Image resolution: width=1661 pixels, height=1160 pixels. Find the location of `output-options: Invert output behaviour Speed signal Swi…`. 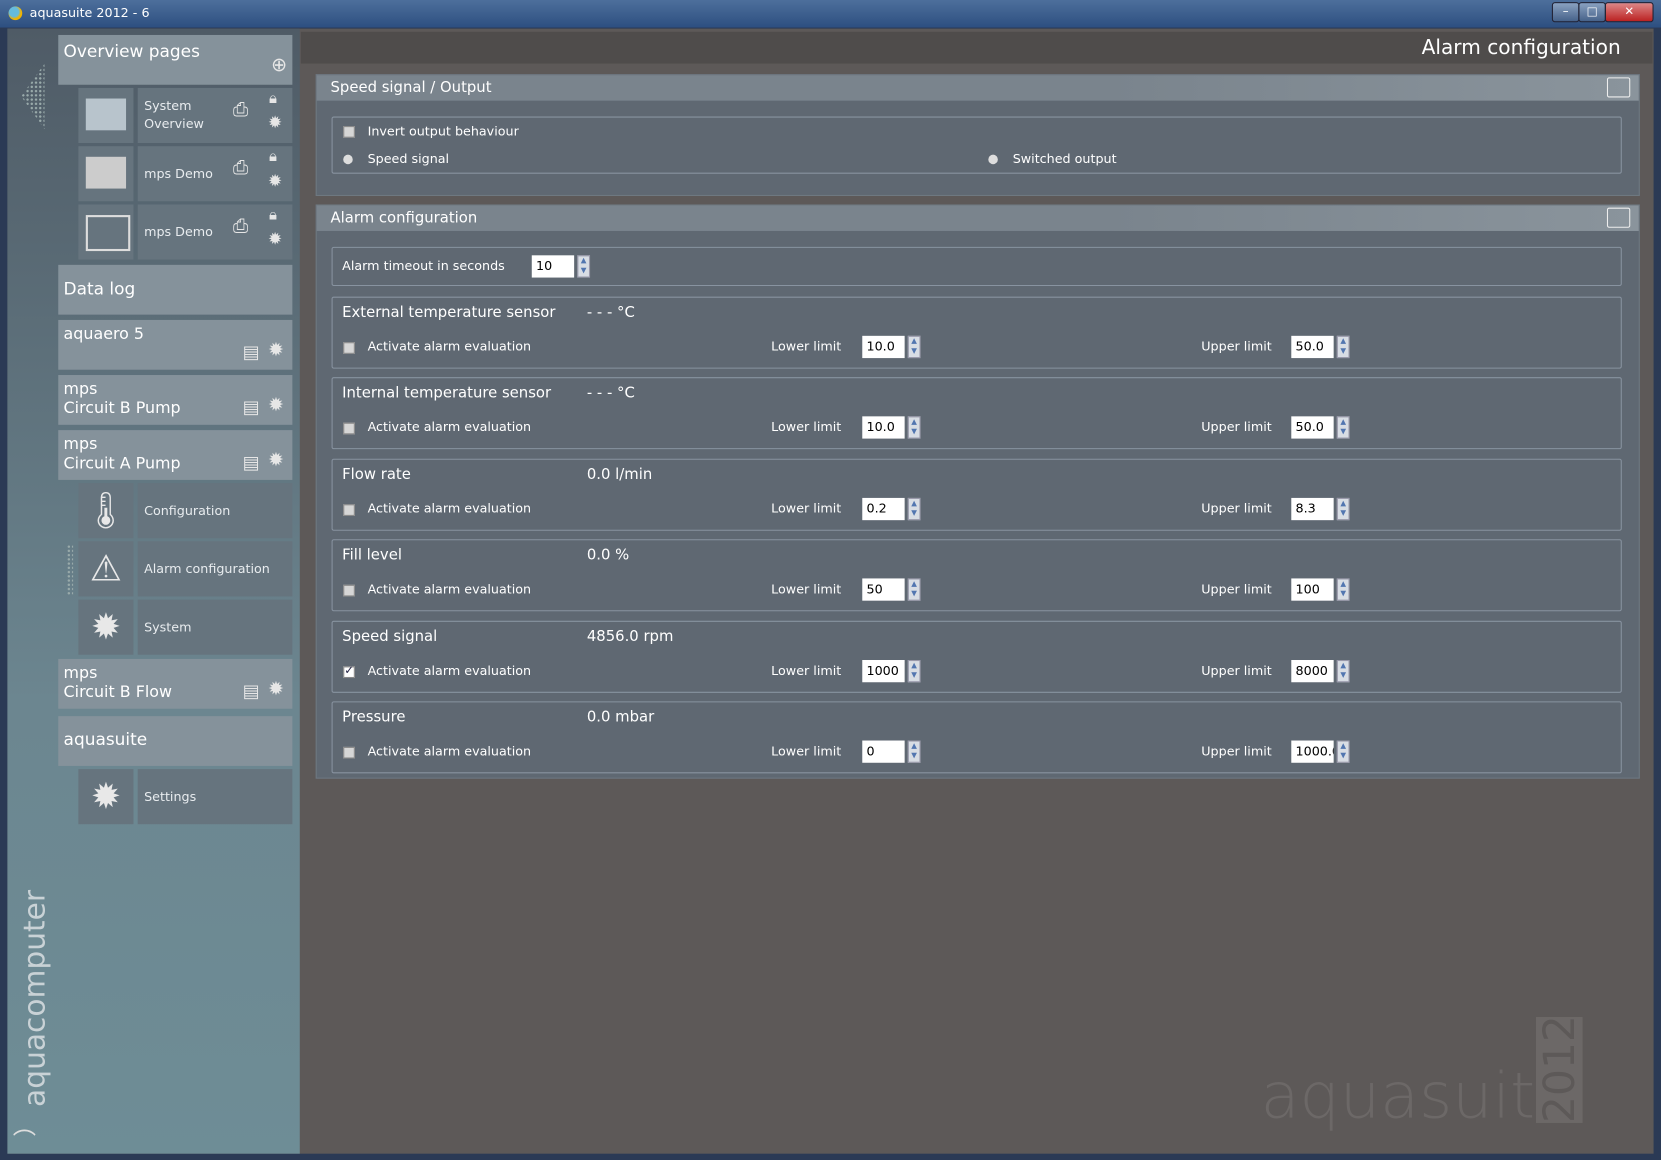

output-options: Invert output behaviour Speed signal Swi… is located at coordinates (976, 145).